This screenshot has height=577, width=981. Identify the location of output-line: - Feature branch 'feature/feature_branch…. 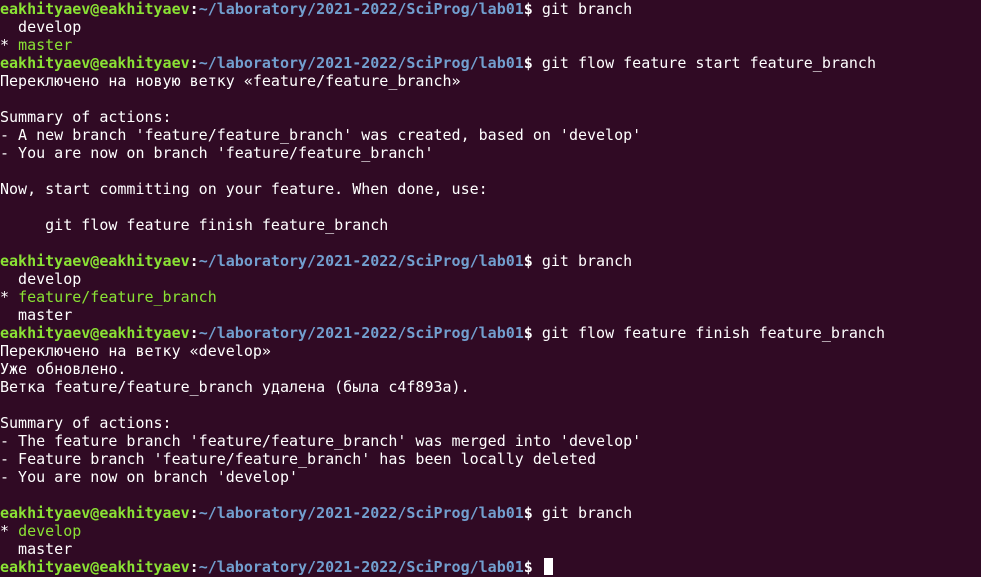
(298, 459).